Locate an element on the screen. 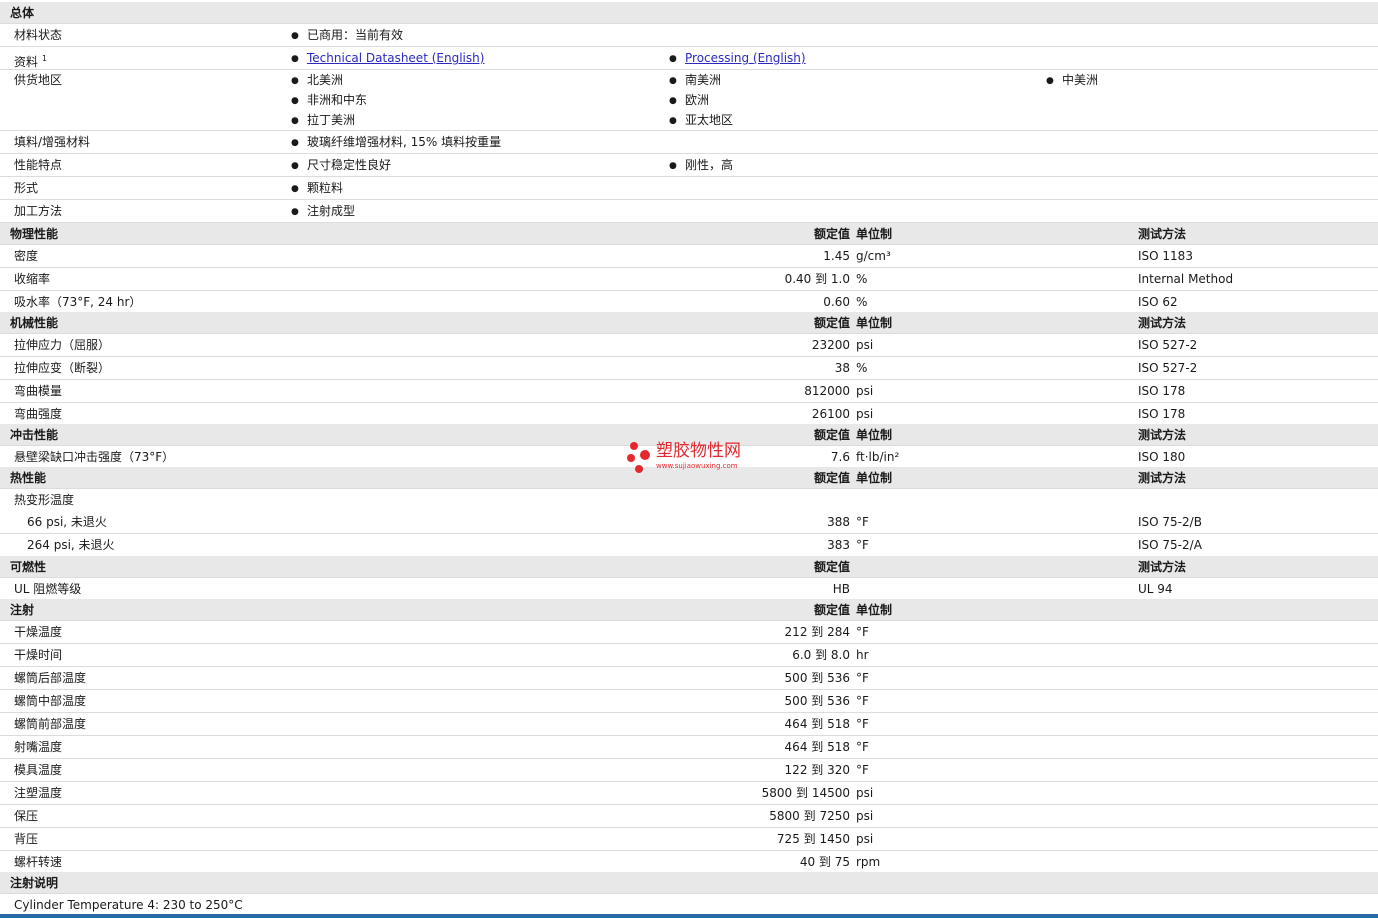  property-row: 拉伸应变（断裂） 38 % ISO 527-2 is located at coordinates (689, 368).